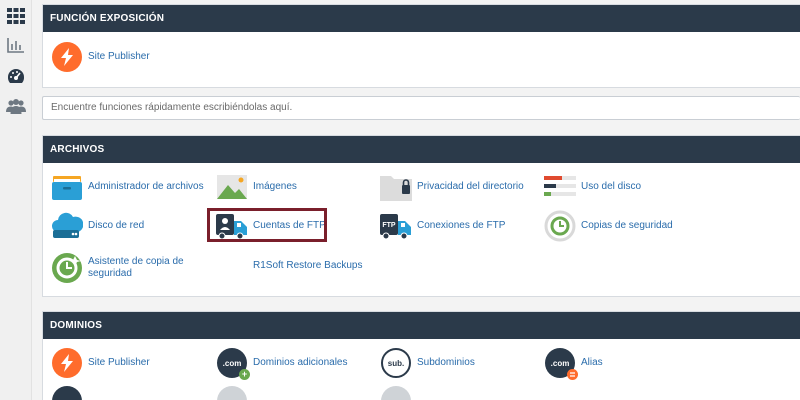 This screenshot has width=800, height=400. I want to click on disk-usage-icon, so click(560, 187).